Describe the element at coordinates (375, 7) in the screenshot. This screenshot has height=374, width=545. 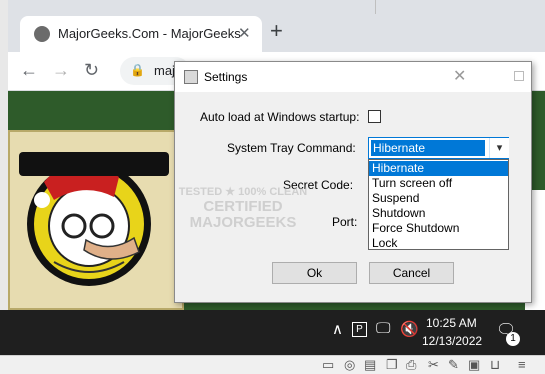
I see `window-control-divider` at that location.